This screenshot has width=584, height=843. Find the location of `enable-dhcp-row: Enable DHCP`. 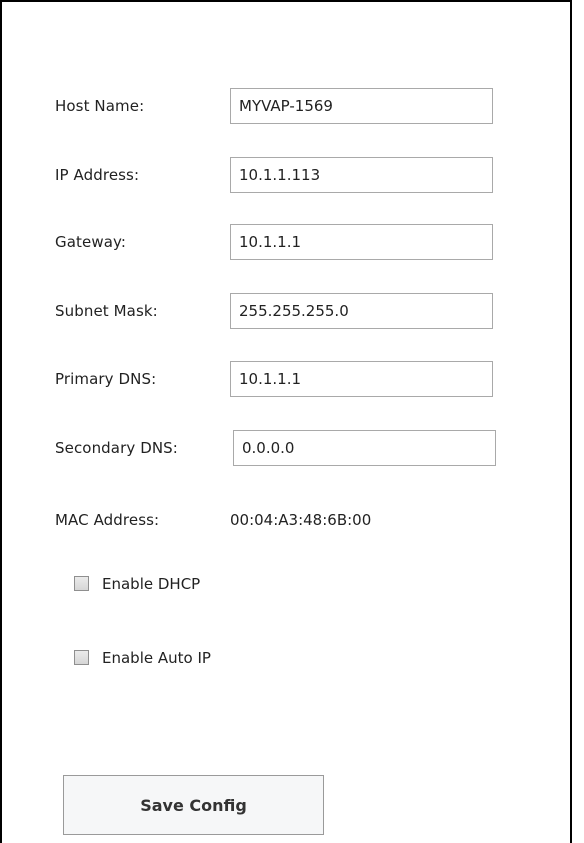

enable-dhcp-row: Enable DHCP is located at coordinates (224, 585).